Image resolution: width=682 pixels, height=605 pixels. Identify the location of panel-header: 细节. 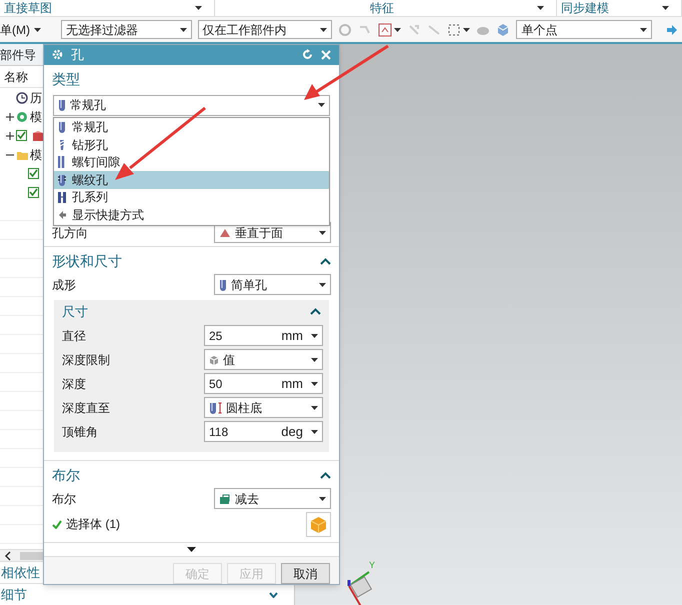
(14, 594).